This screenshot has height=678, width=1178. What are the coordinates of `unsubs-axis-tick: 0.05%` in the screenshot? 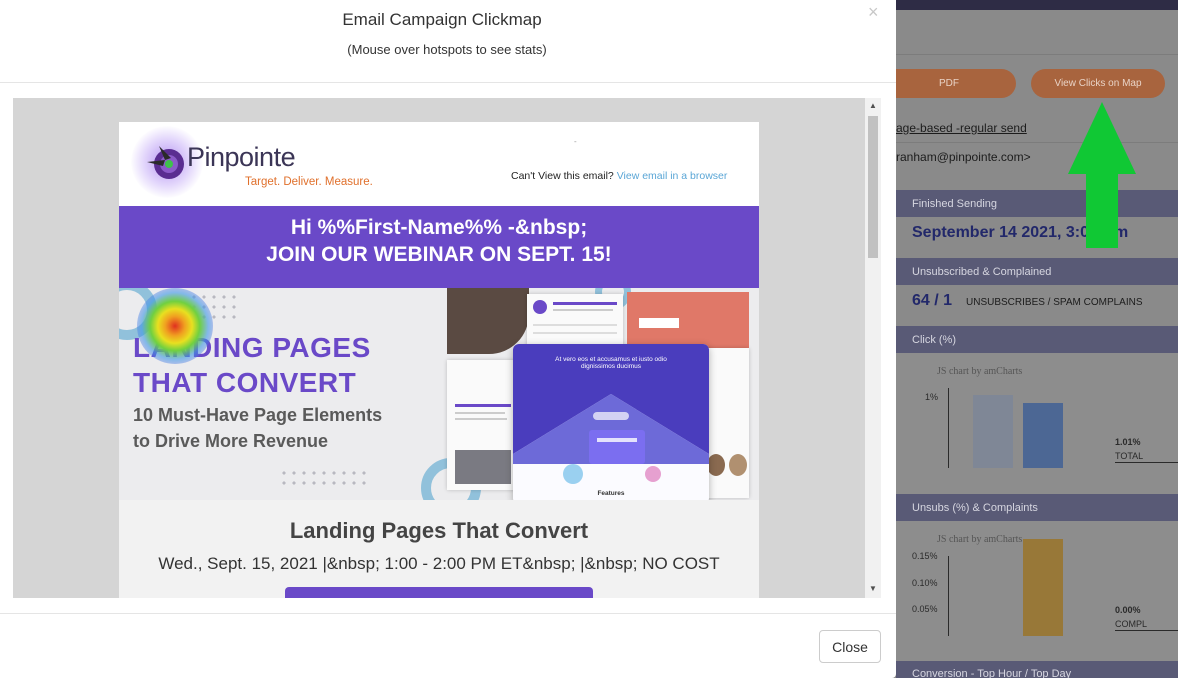 It's located at (925, 609).